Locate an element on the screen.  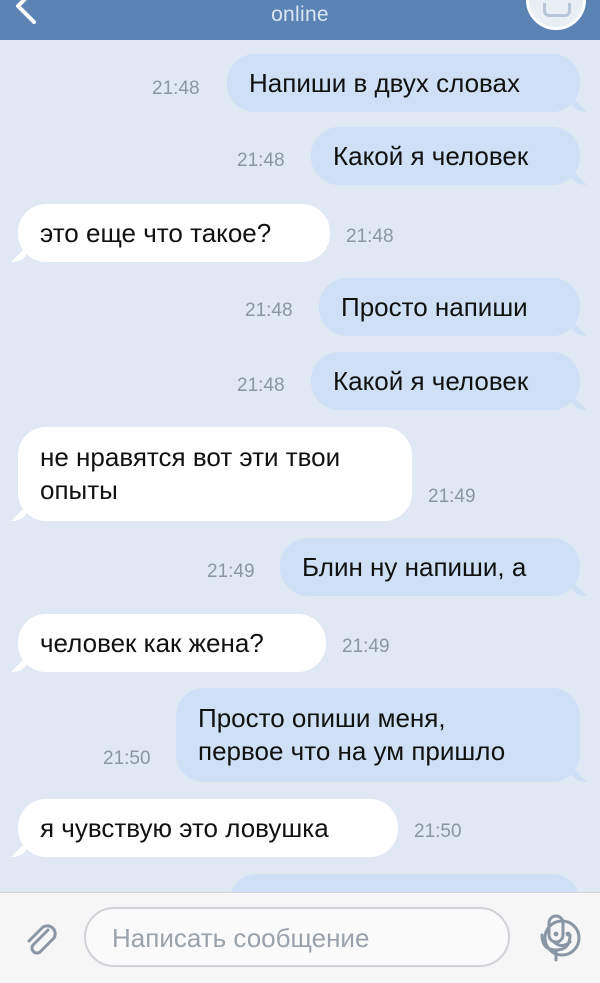
message-bubble: Просто напиши is located at coordinates (449, 307).